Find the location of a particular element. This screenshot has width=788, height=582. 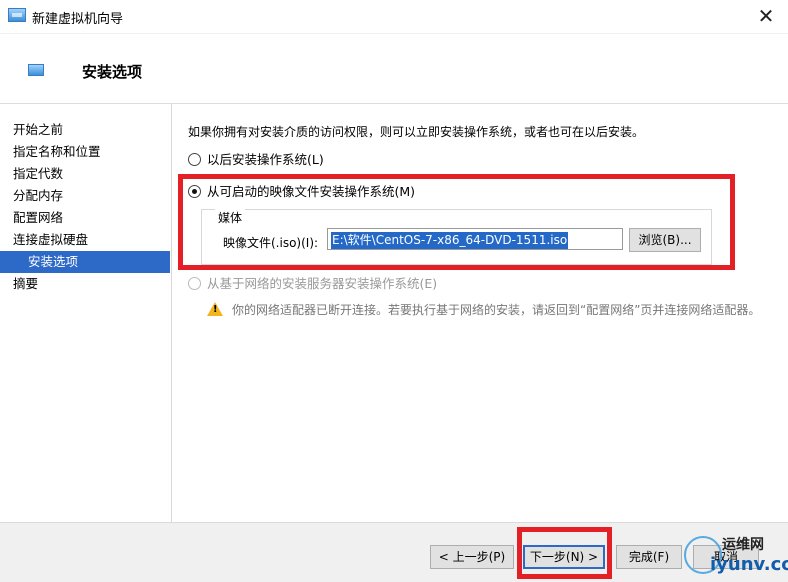

page-monitor-icon is located at coordinates (36, 70).